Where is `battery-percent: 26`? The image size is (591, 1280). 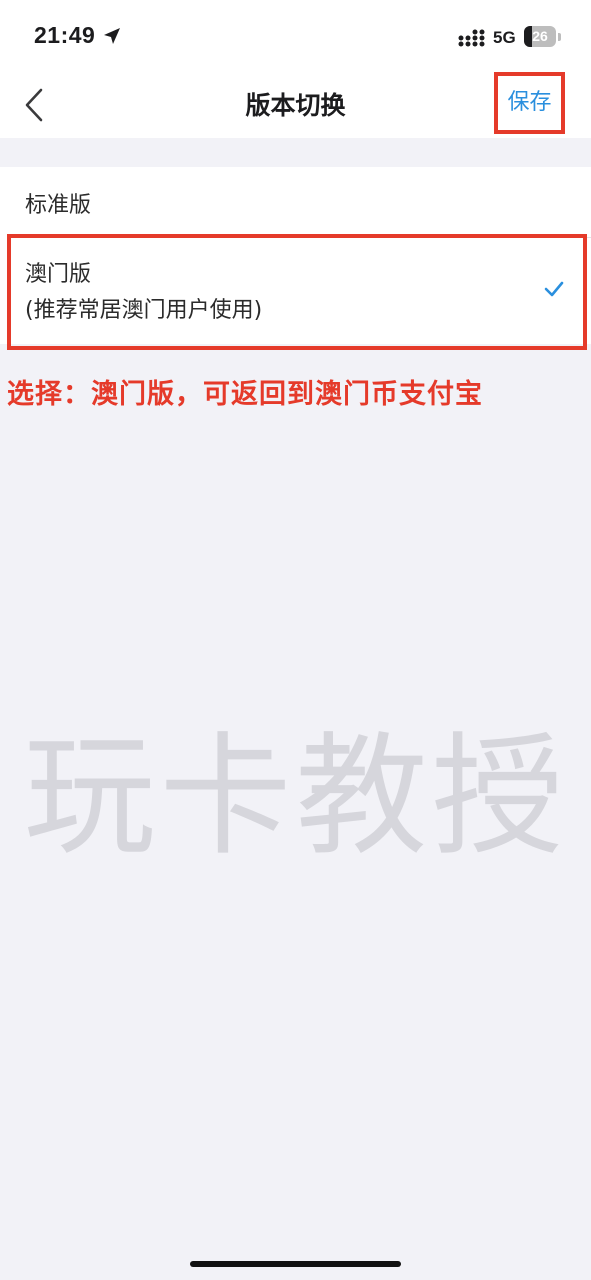 battery-percent: 26 is located at coordinates (540, 36).